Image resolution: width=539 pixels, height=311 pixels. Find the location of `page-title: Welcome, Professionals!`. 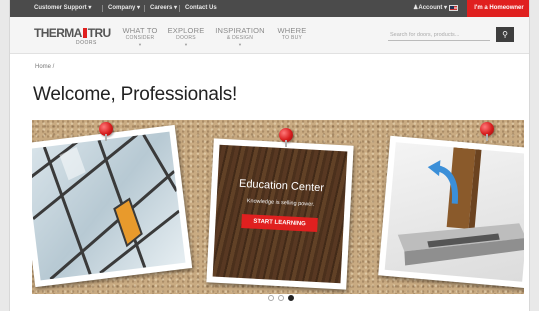

page-title: Welcome, Professionals! is located at coordinates (135, 94).